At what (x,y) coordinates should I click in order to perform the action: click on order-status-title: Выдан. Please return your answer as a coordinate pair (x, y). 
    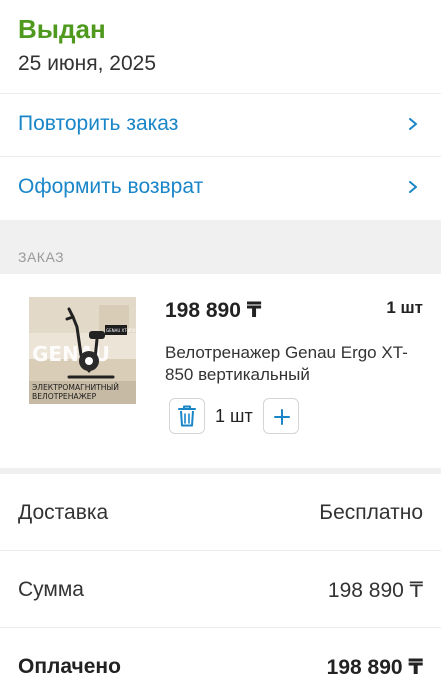
    Looking at the image, I should click on (62, 29).